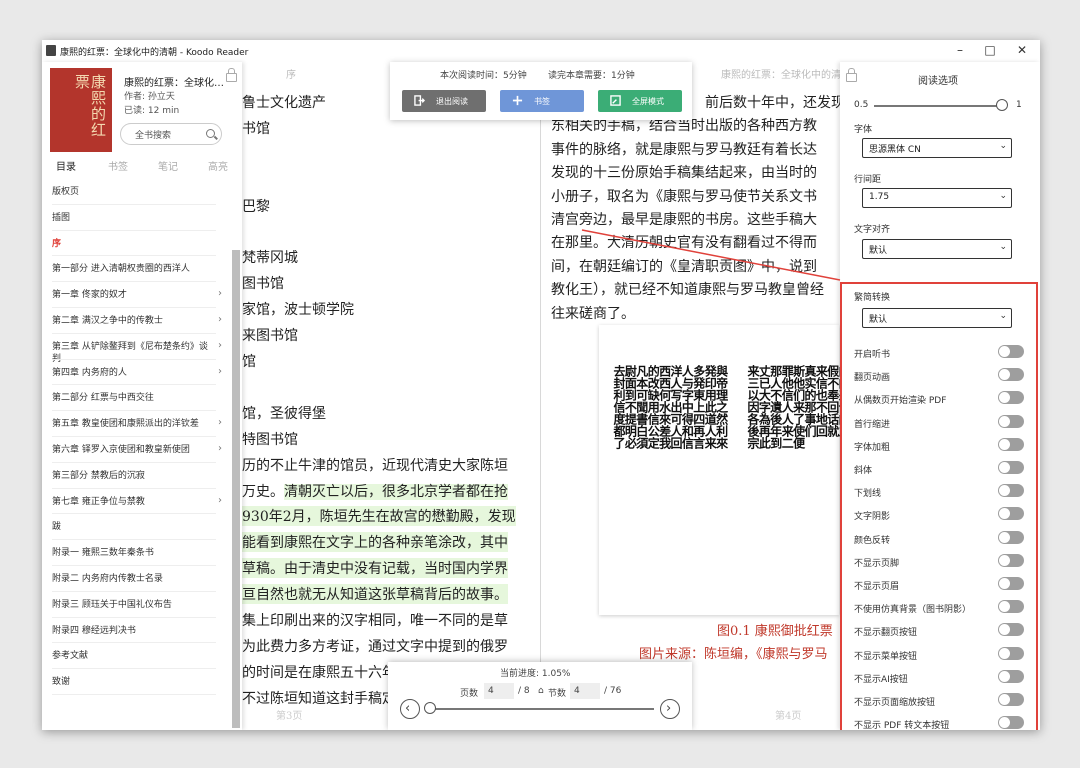  I want to click on toc-item: 附录二 内务府内传教士名录, so click(134, 579).